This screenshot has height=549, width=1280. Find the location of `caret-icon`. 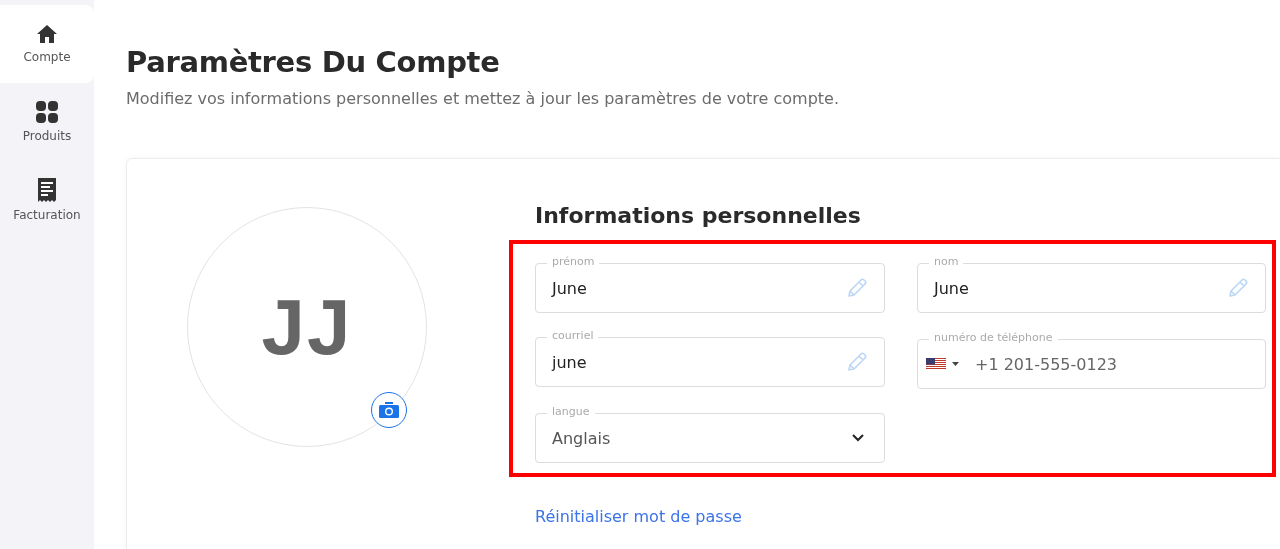

caret-icon is located at coordinates (955, 364).